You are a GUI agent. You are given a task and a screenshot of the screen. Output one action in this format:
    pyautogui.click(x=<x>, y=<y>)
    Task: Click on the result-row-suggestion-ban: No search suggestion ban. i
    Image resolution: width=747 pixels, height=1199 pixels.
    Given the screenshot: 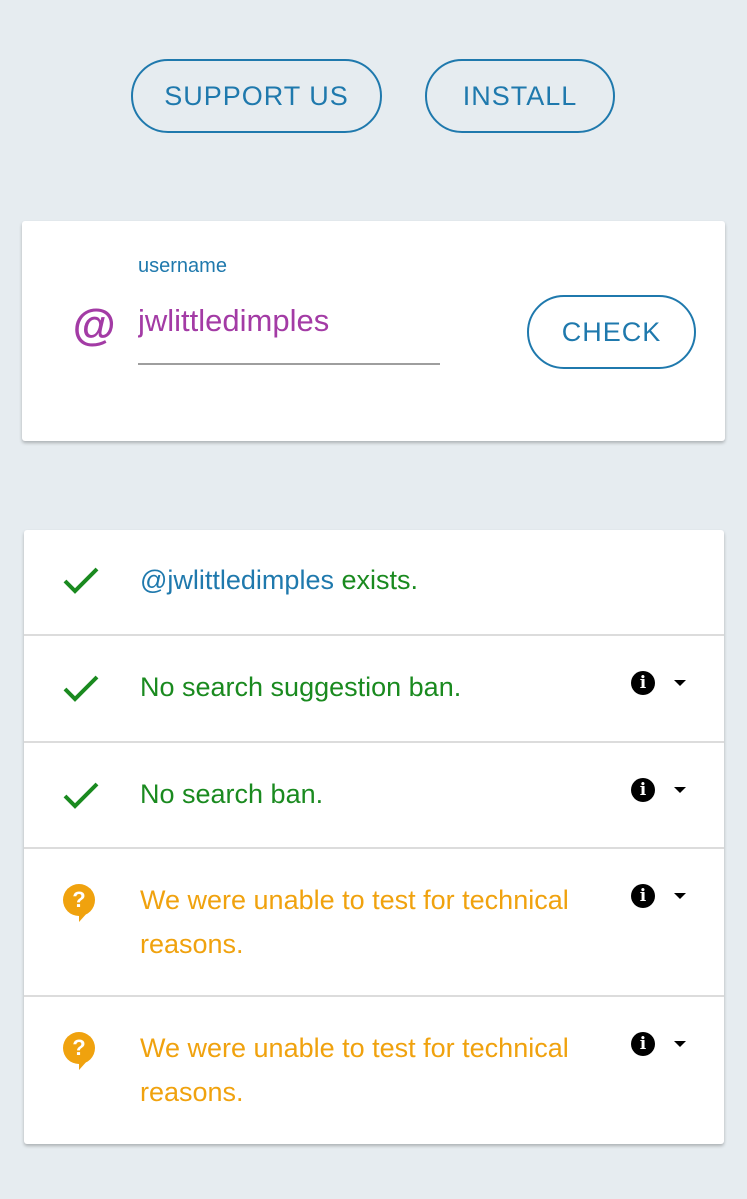 What is the action you would take?
    pyautogui.click(x=374, y=689)
    